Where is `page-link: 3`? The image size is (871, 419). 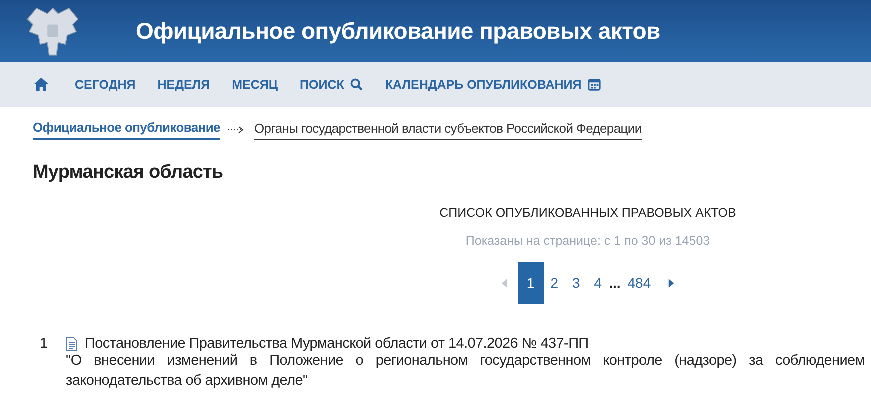 page-link: 3 is located at coordinates (576, 283).